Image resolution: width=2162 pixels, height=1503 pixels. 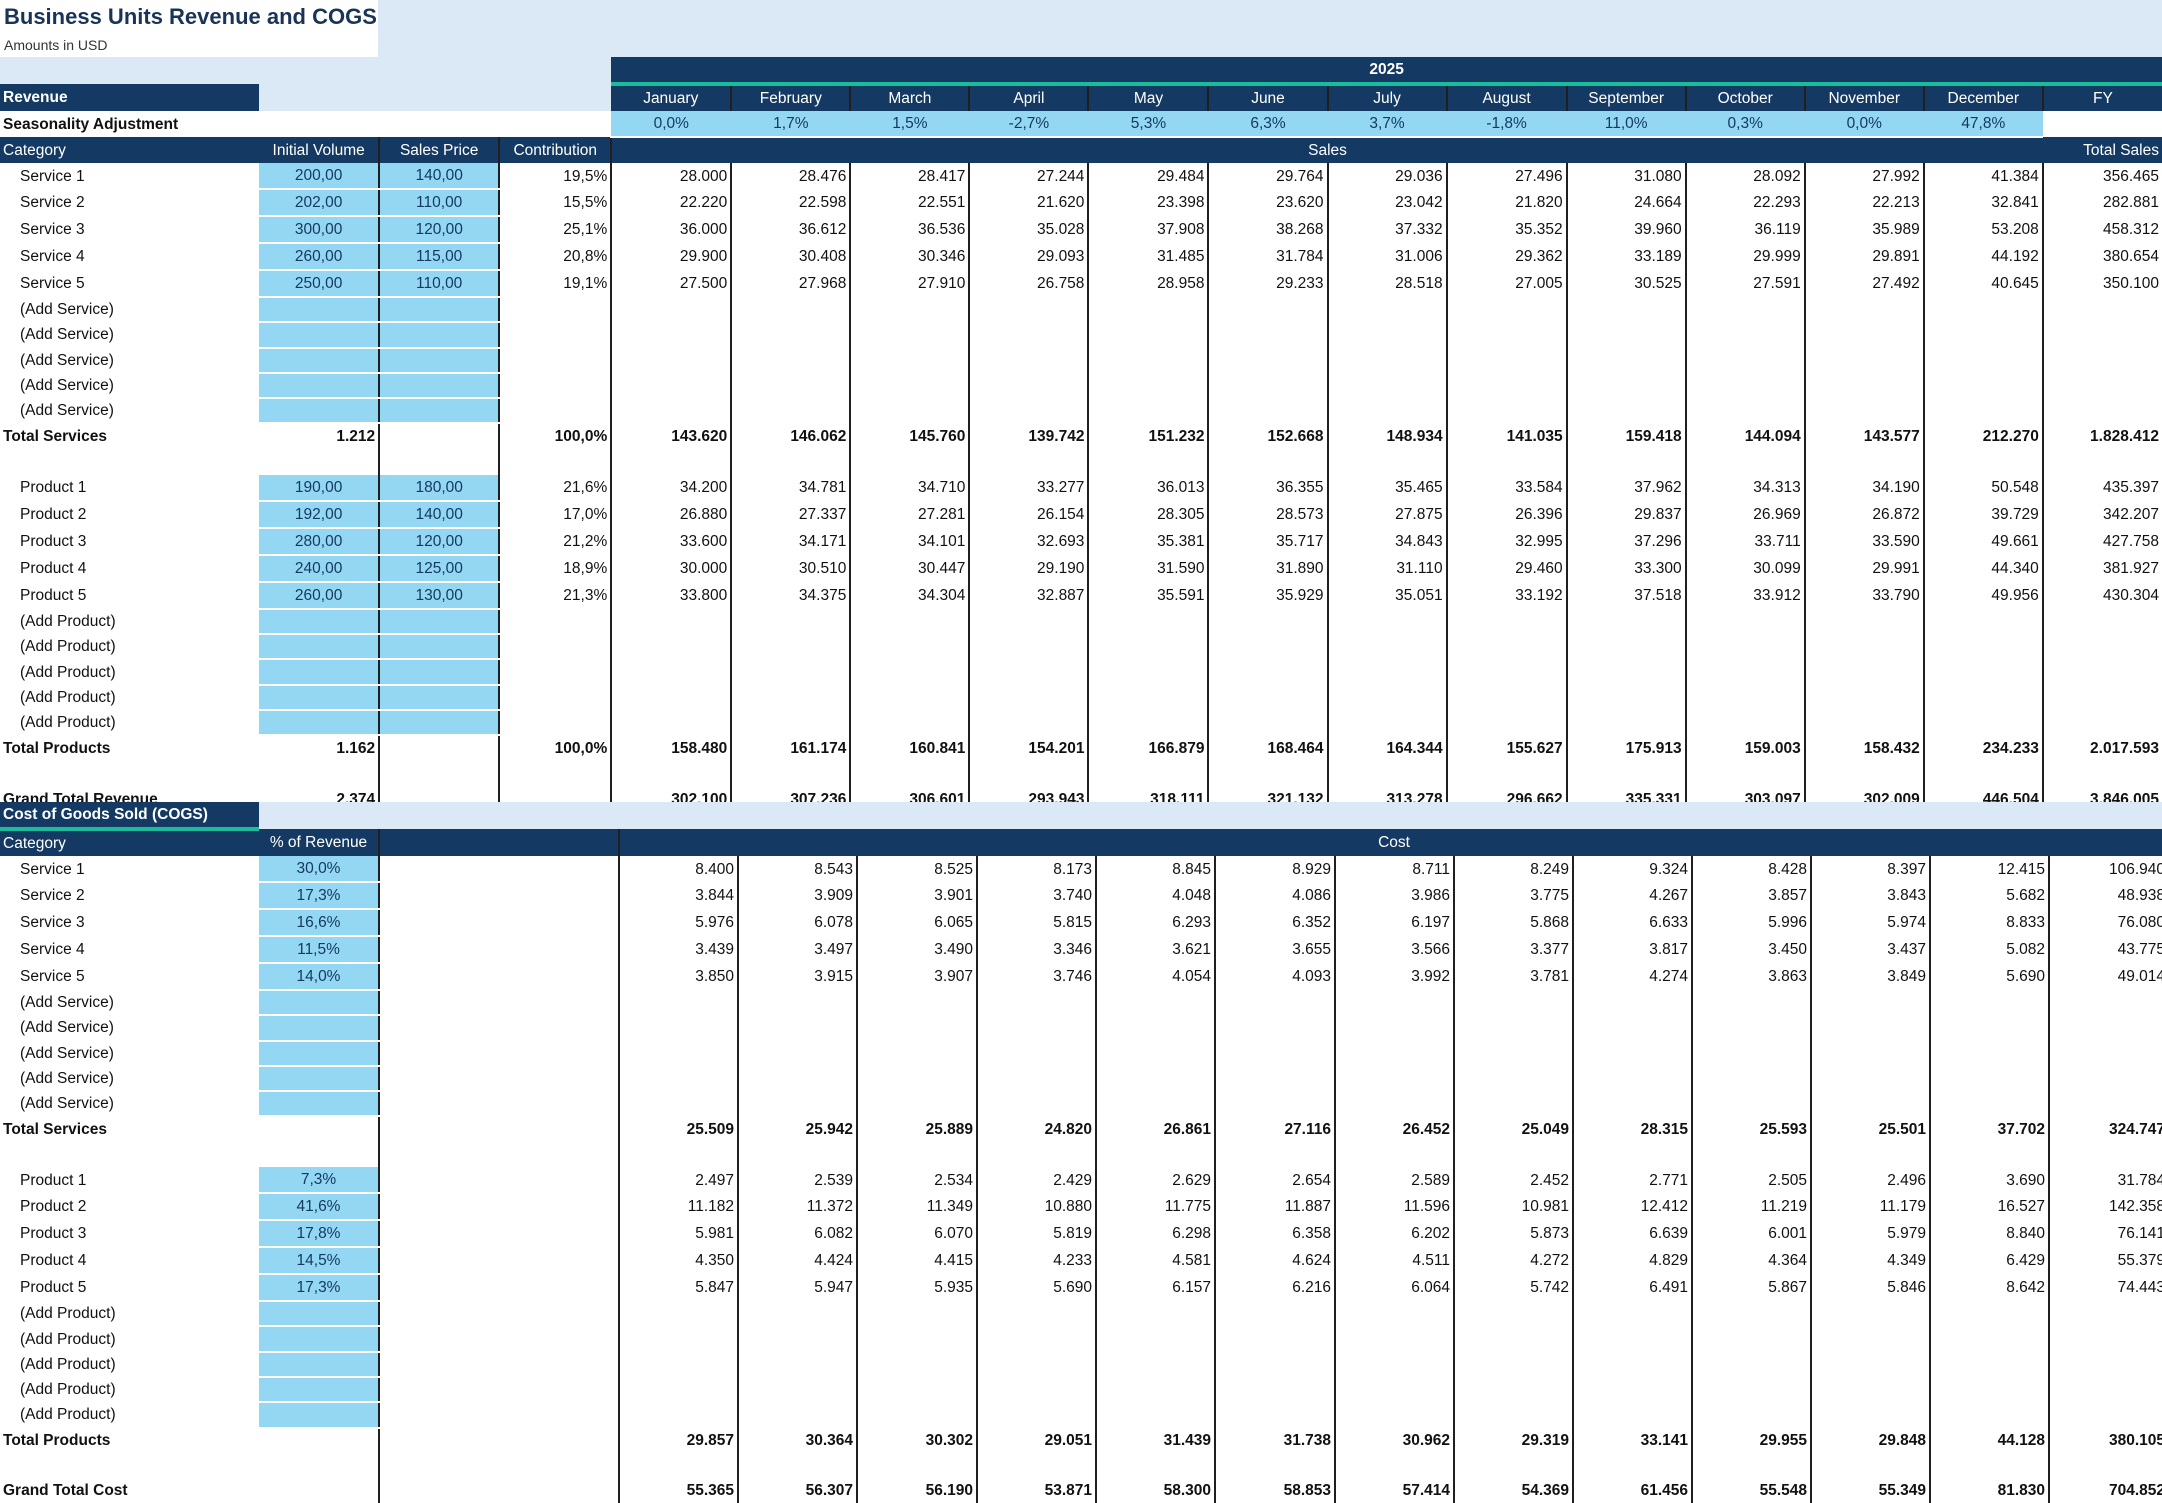 What do you see at coordinates (129, 1415) in the screenshot?
I see `add-item-label: (Add Product)` at bounding box center [129, 1415].